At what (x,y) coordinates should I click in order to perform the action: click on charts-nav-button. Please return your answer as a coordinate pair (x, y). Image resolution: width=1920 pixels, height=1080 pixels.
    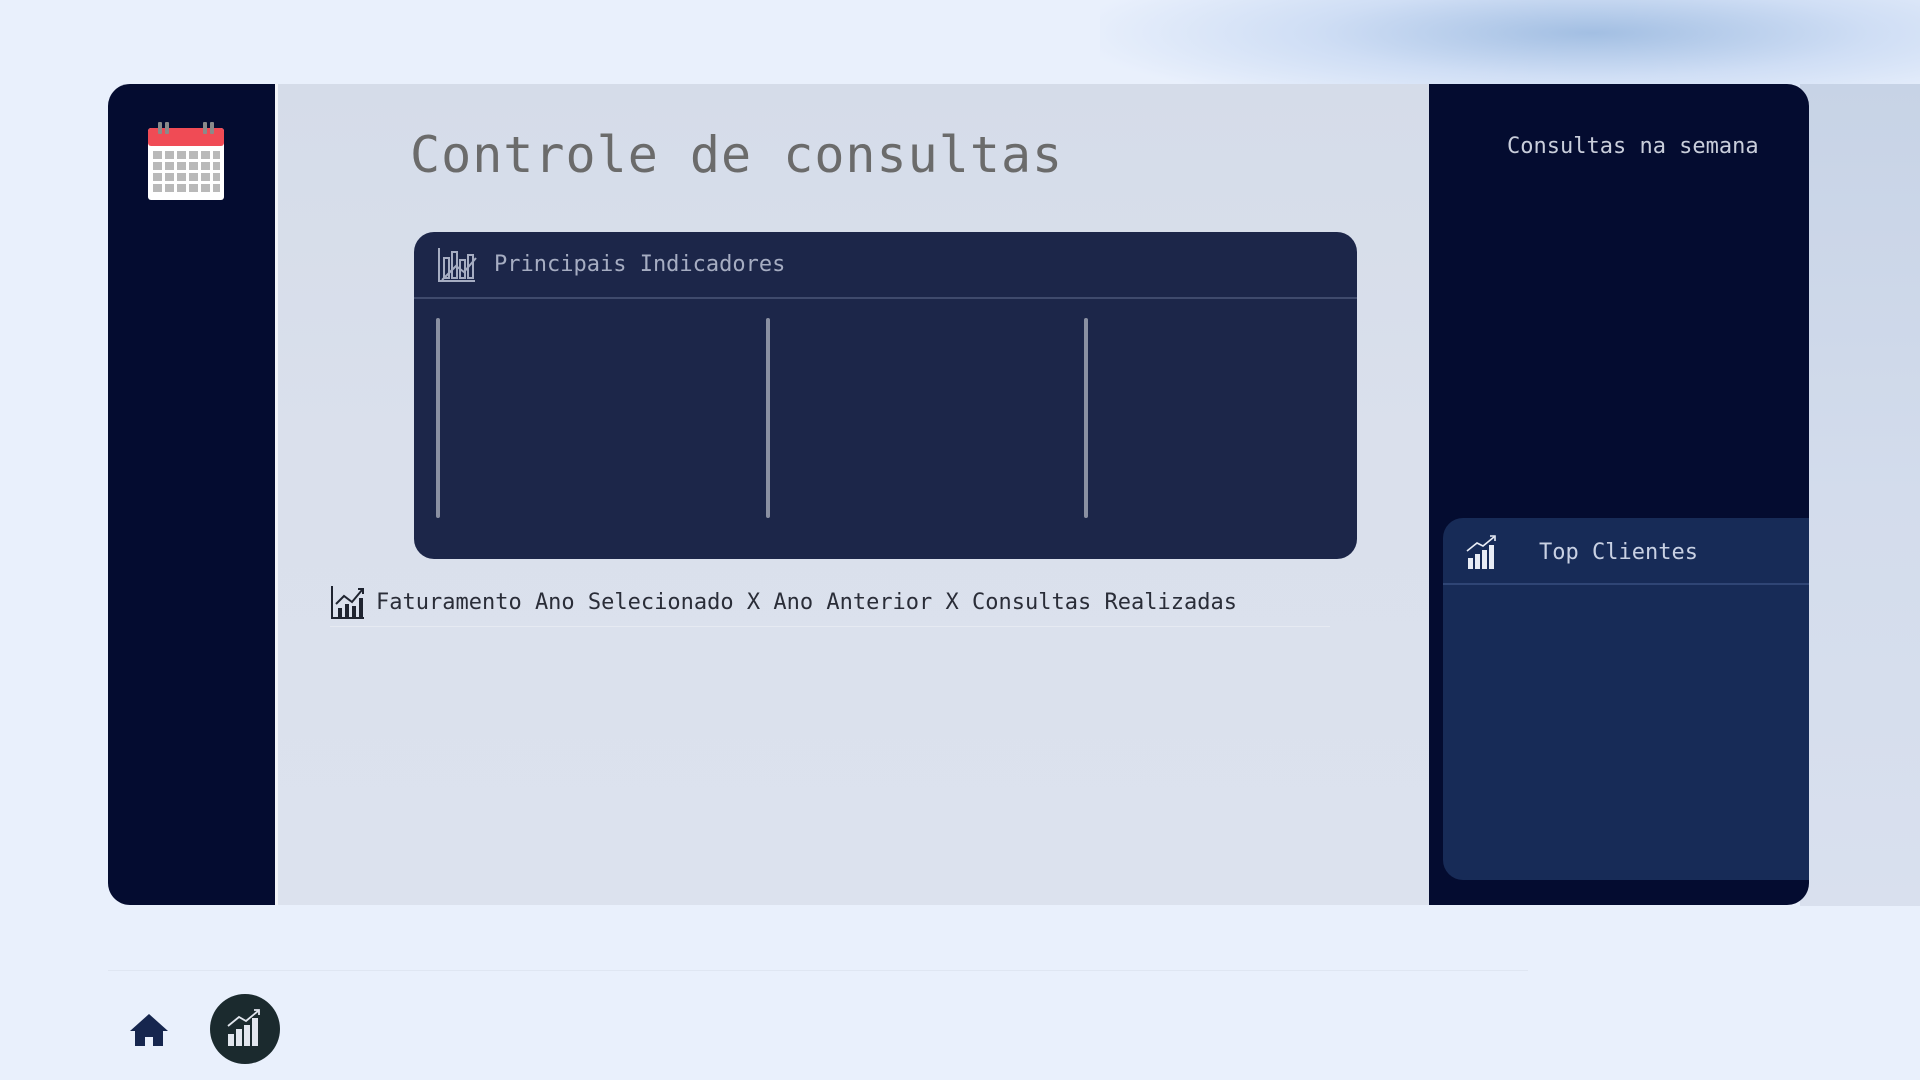
    Looking at the image, I should click on (245, 1029).